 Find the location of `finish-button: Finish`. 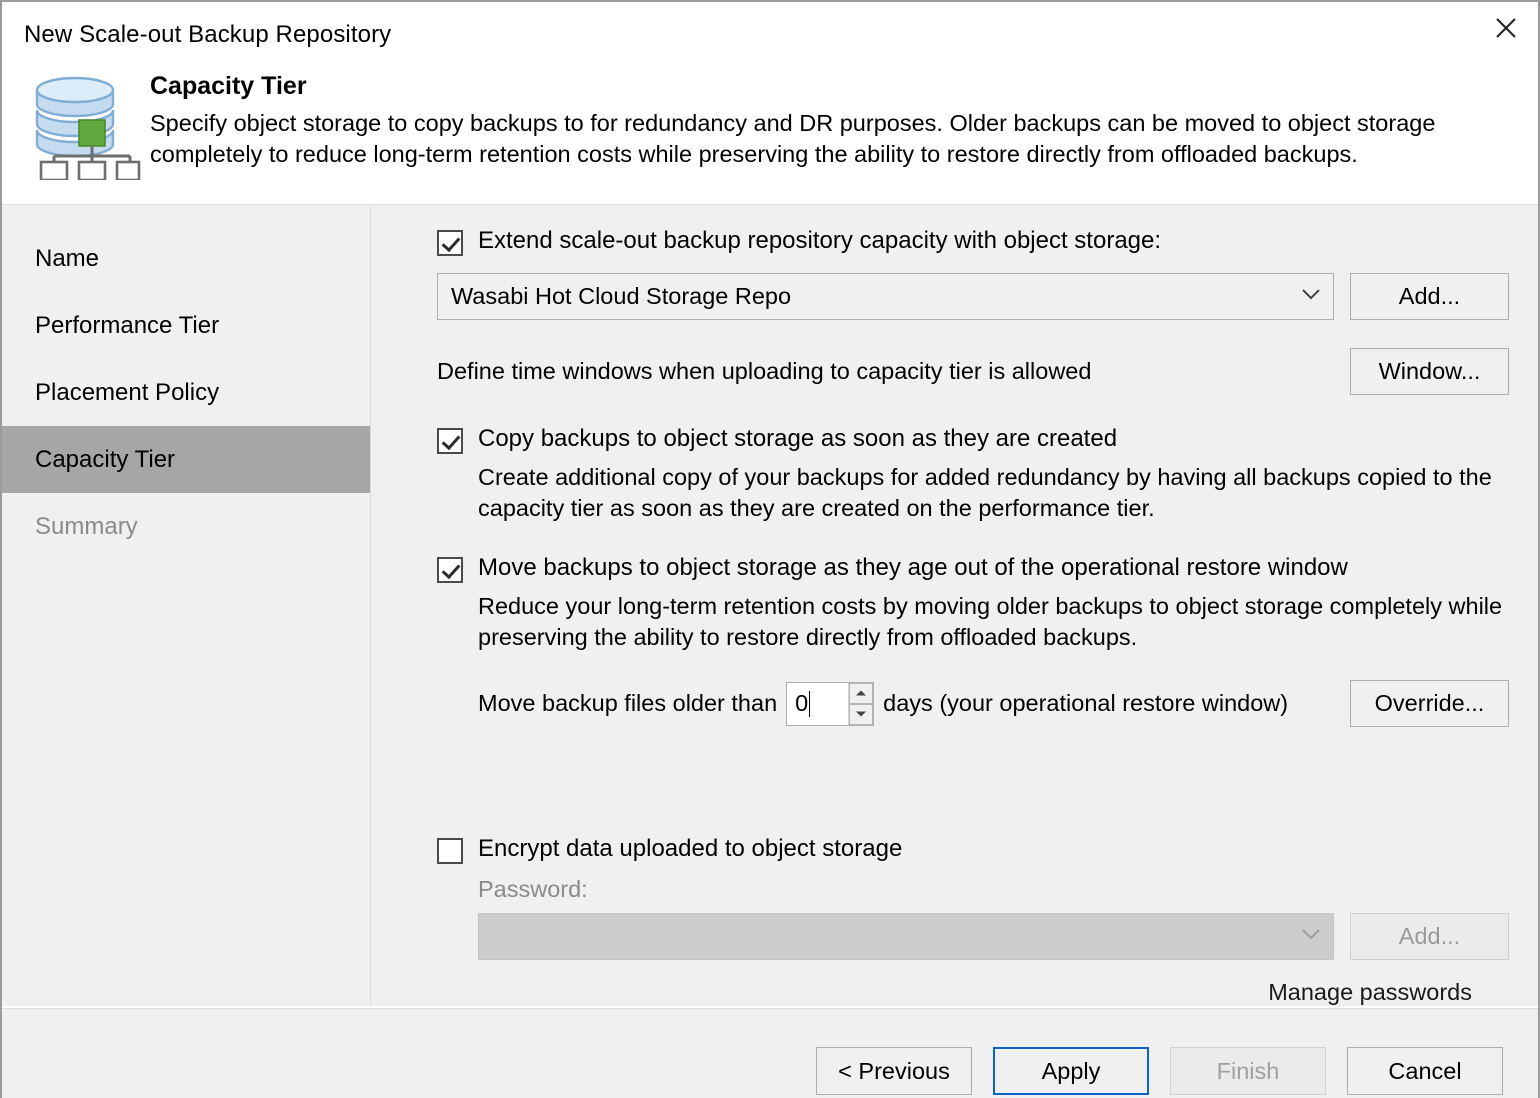

finish-button: Finish is located at coordinates (1248, 1071).